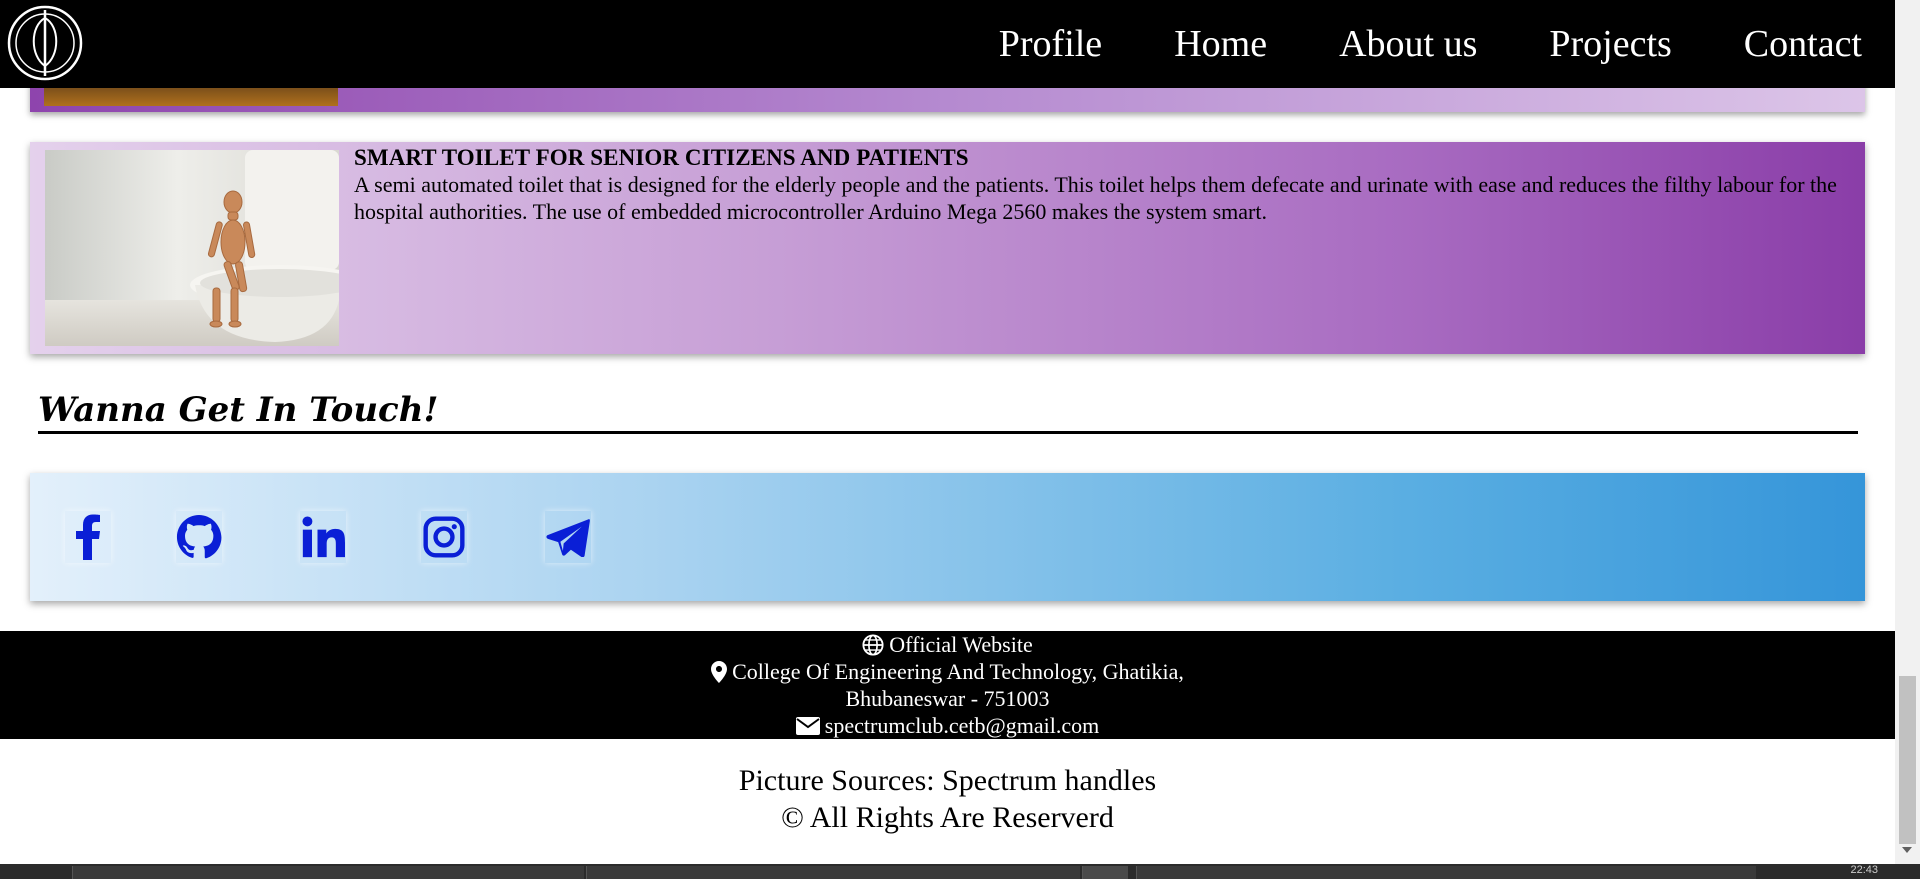 The height and width of the screenshot is (879, 1920). Describe the element at coordinates (1408, 44) in the screenshot. I see `nav-about-us: About us` at that location.